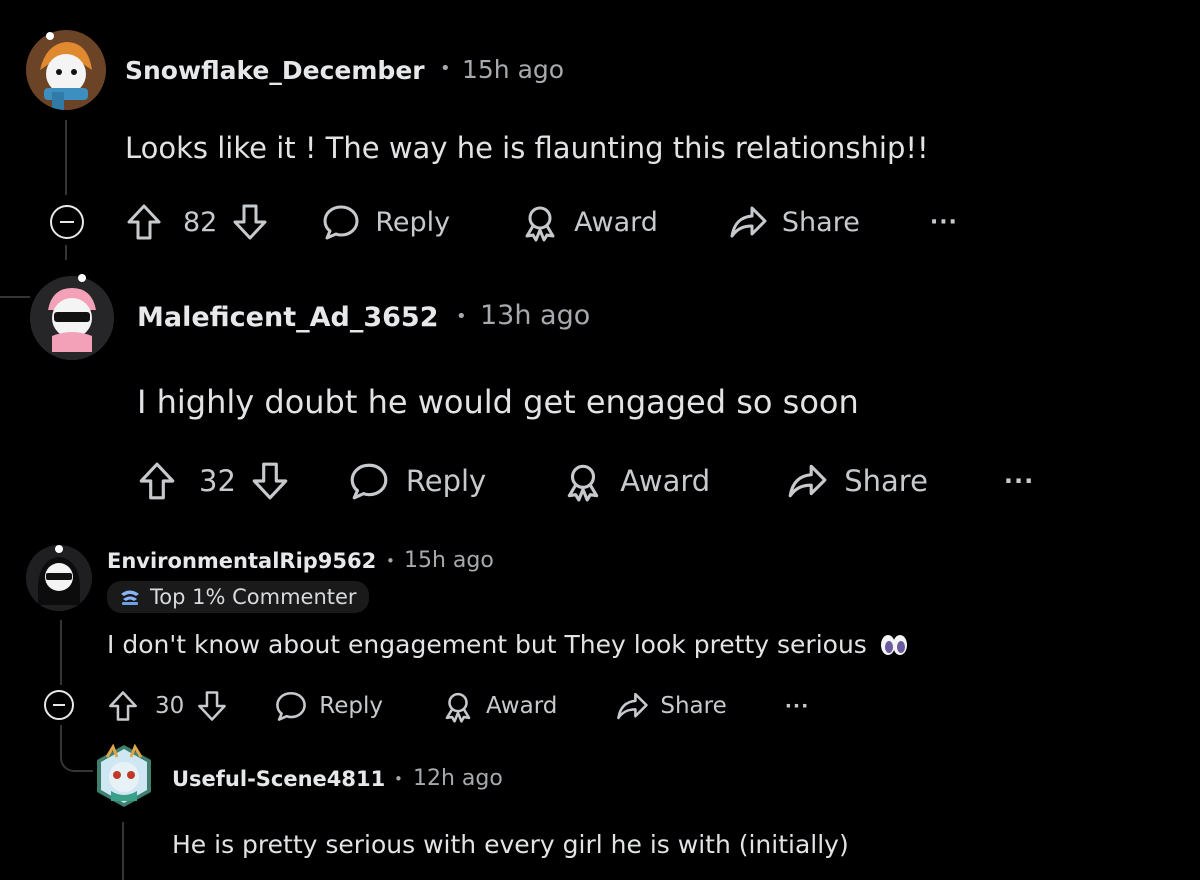 The width and height of the screenshot is (1200, 880). What do you see at coordinates (170, 706) in the screenshot?
I see `vote-count: 30` at bounding box center [170, 706].